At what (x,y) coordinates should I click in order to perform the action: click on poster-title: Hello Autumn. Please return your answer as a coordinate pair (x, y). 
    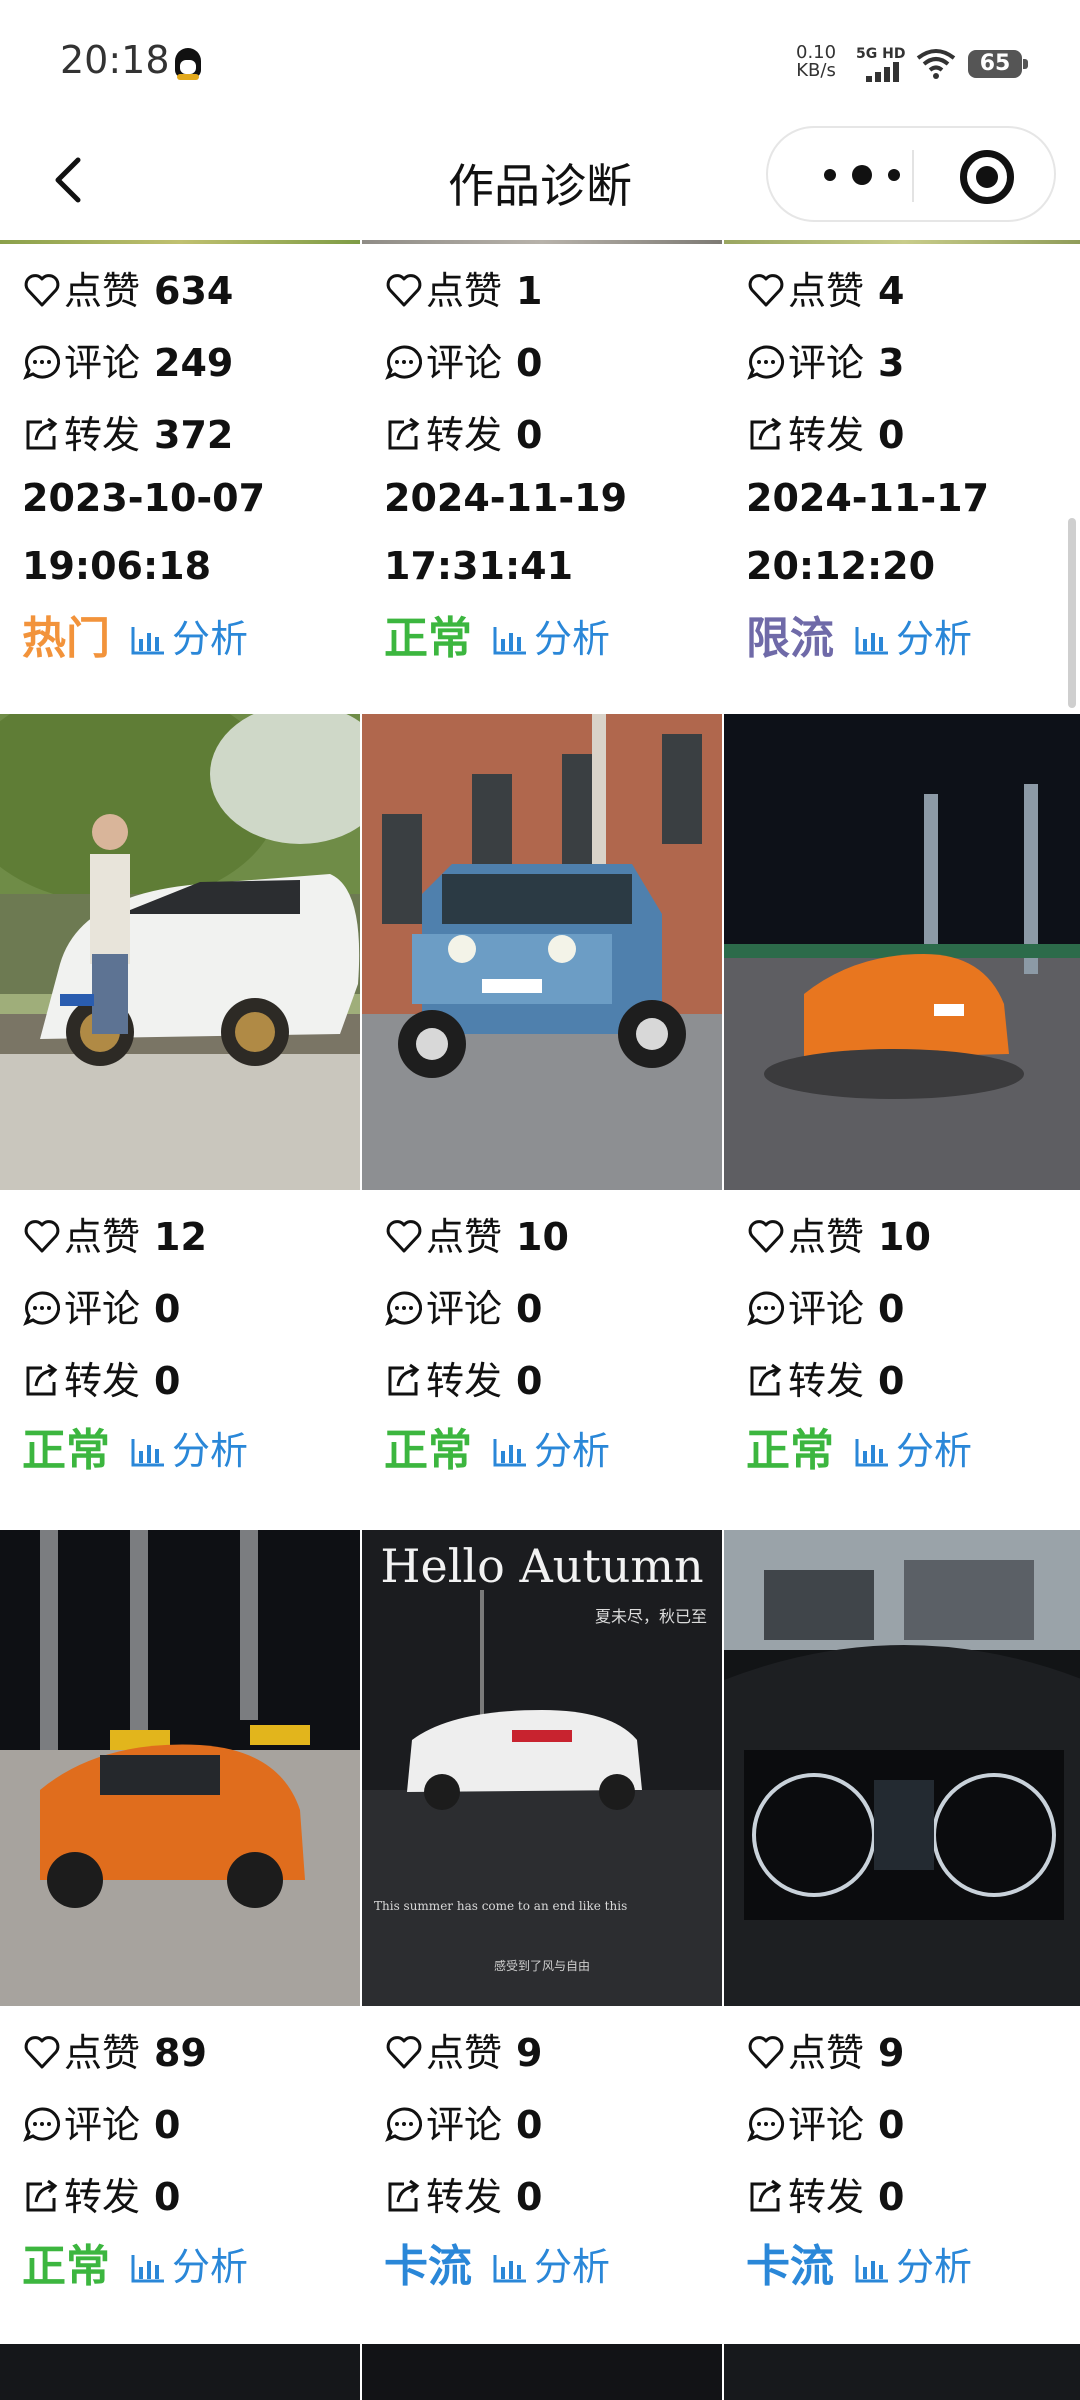
    Looking at the image, I should click on (541, 1566).